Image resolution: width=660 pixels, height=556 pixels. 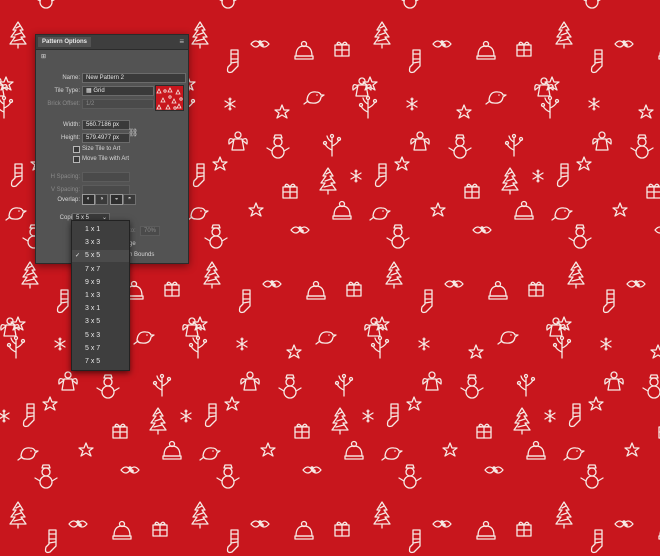 What do you see at coordinates (100, 336) in the screenshot?
I see `copies-option: 5 x 3` at bounding box center [100, 336].